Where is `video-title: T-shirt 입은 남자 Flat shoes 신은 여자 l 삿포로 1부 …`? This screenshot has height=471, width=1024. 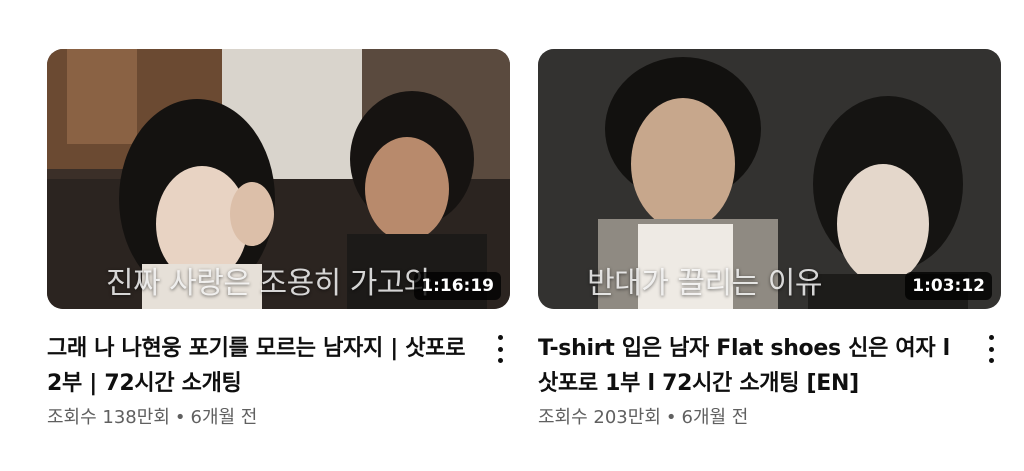
video-title: T-shirt 입은 남자 Flat shoes 신은 여자 l 삿포로 1부 … is located at coordinates (751, 366).